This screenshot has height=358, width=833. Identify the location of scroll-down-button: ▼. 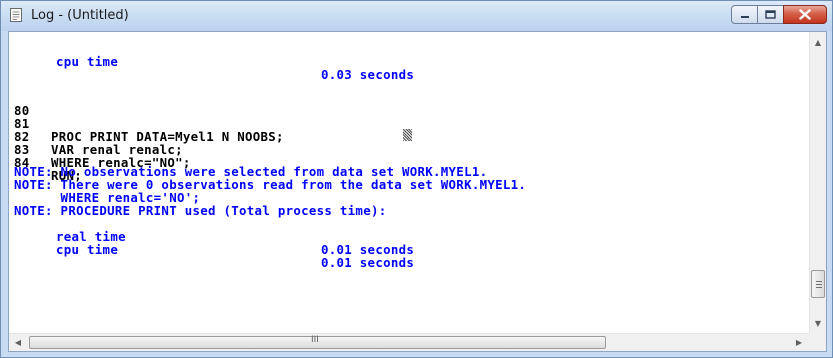
(818, 323).